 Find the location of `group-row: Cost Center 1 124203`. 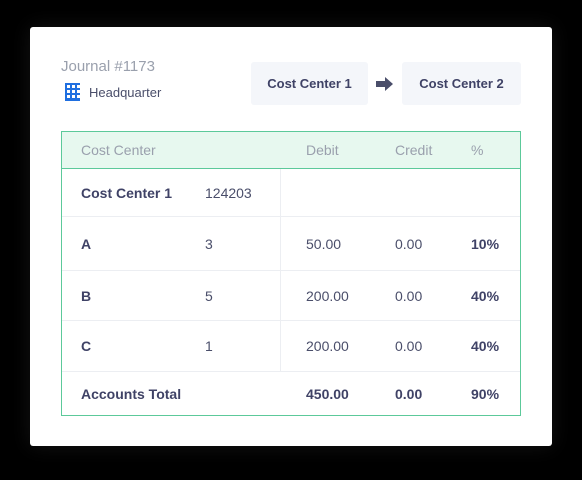

group-row: Cost Center 1 124203 is located at coordinates (291, 193).